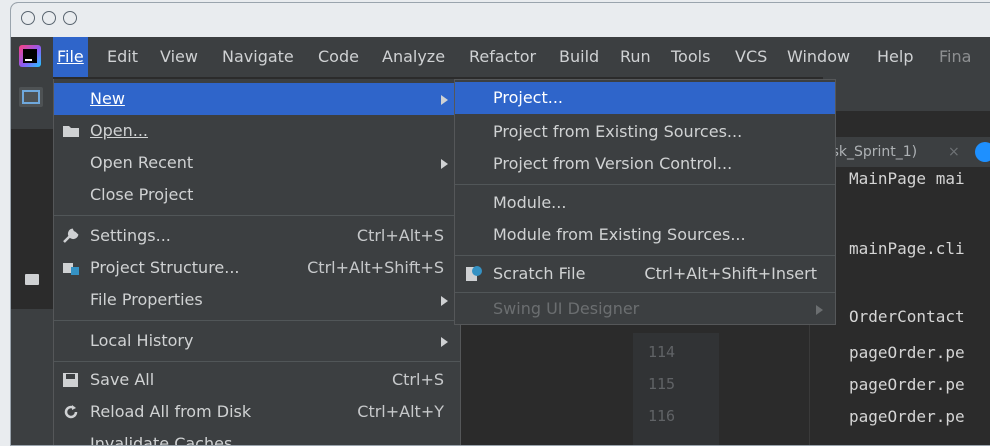  Describe the element at coordinates (122, 379) in the screenshot. I see `menu-item-label: Save All` at that location.